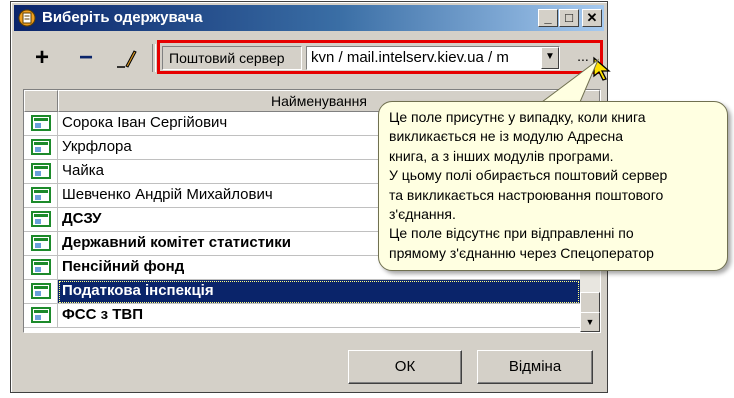 This screenshot has width=734, height=398. I want to click on tooltip-line: та викликається настроювання поштового, so click(526, 194).